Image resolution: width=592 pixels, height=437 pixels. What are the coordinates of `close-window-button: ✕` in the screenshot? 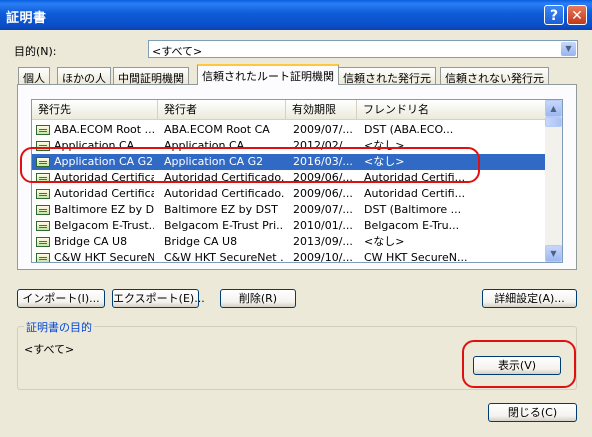 It's located at (577, 15).